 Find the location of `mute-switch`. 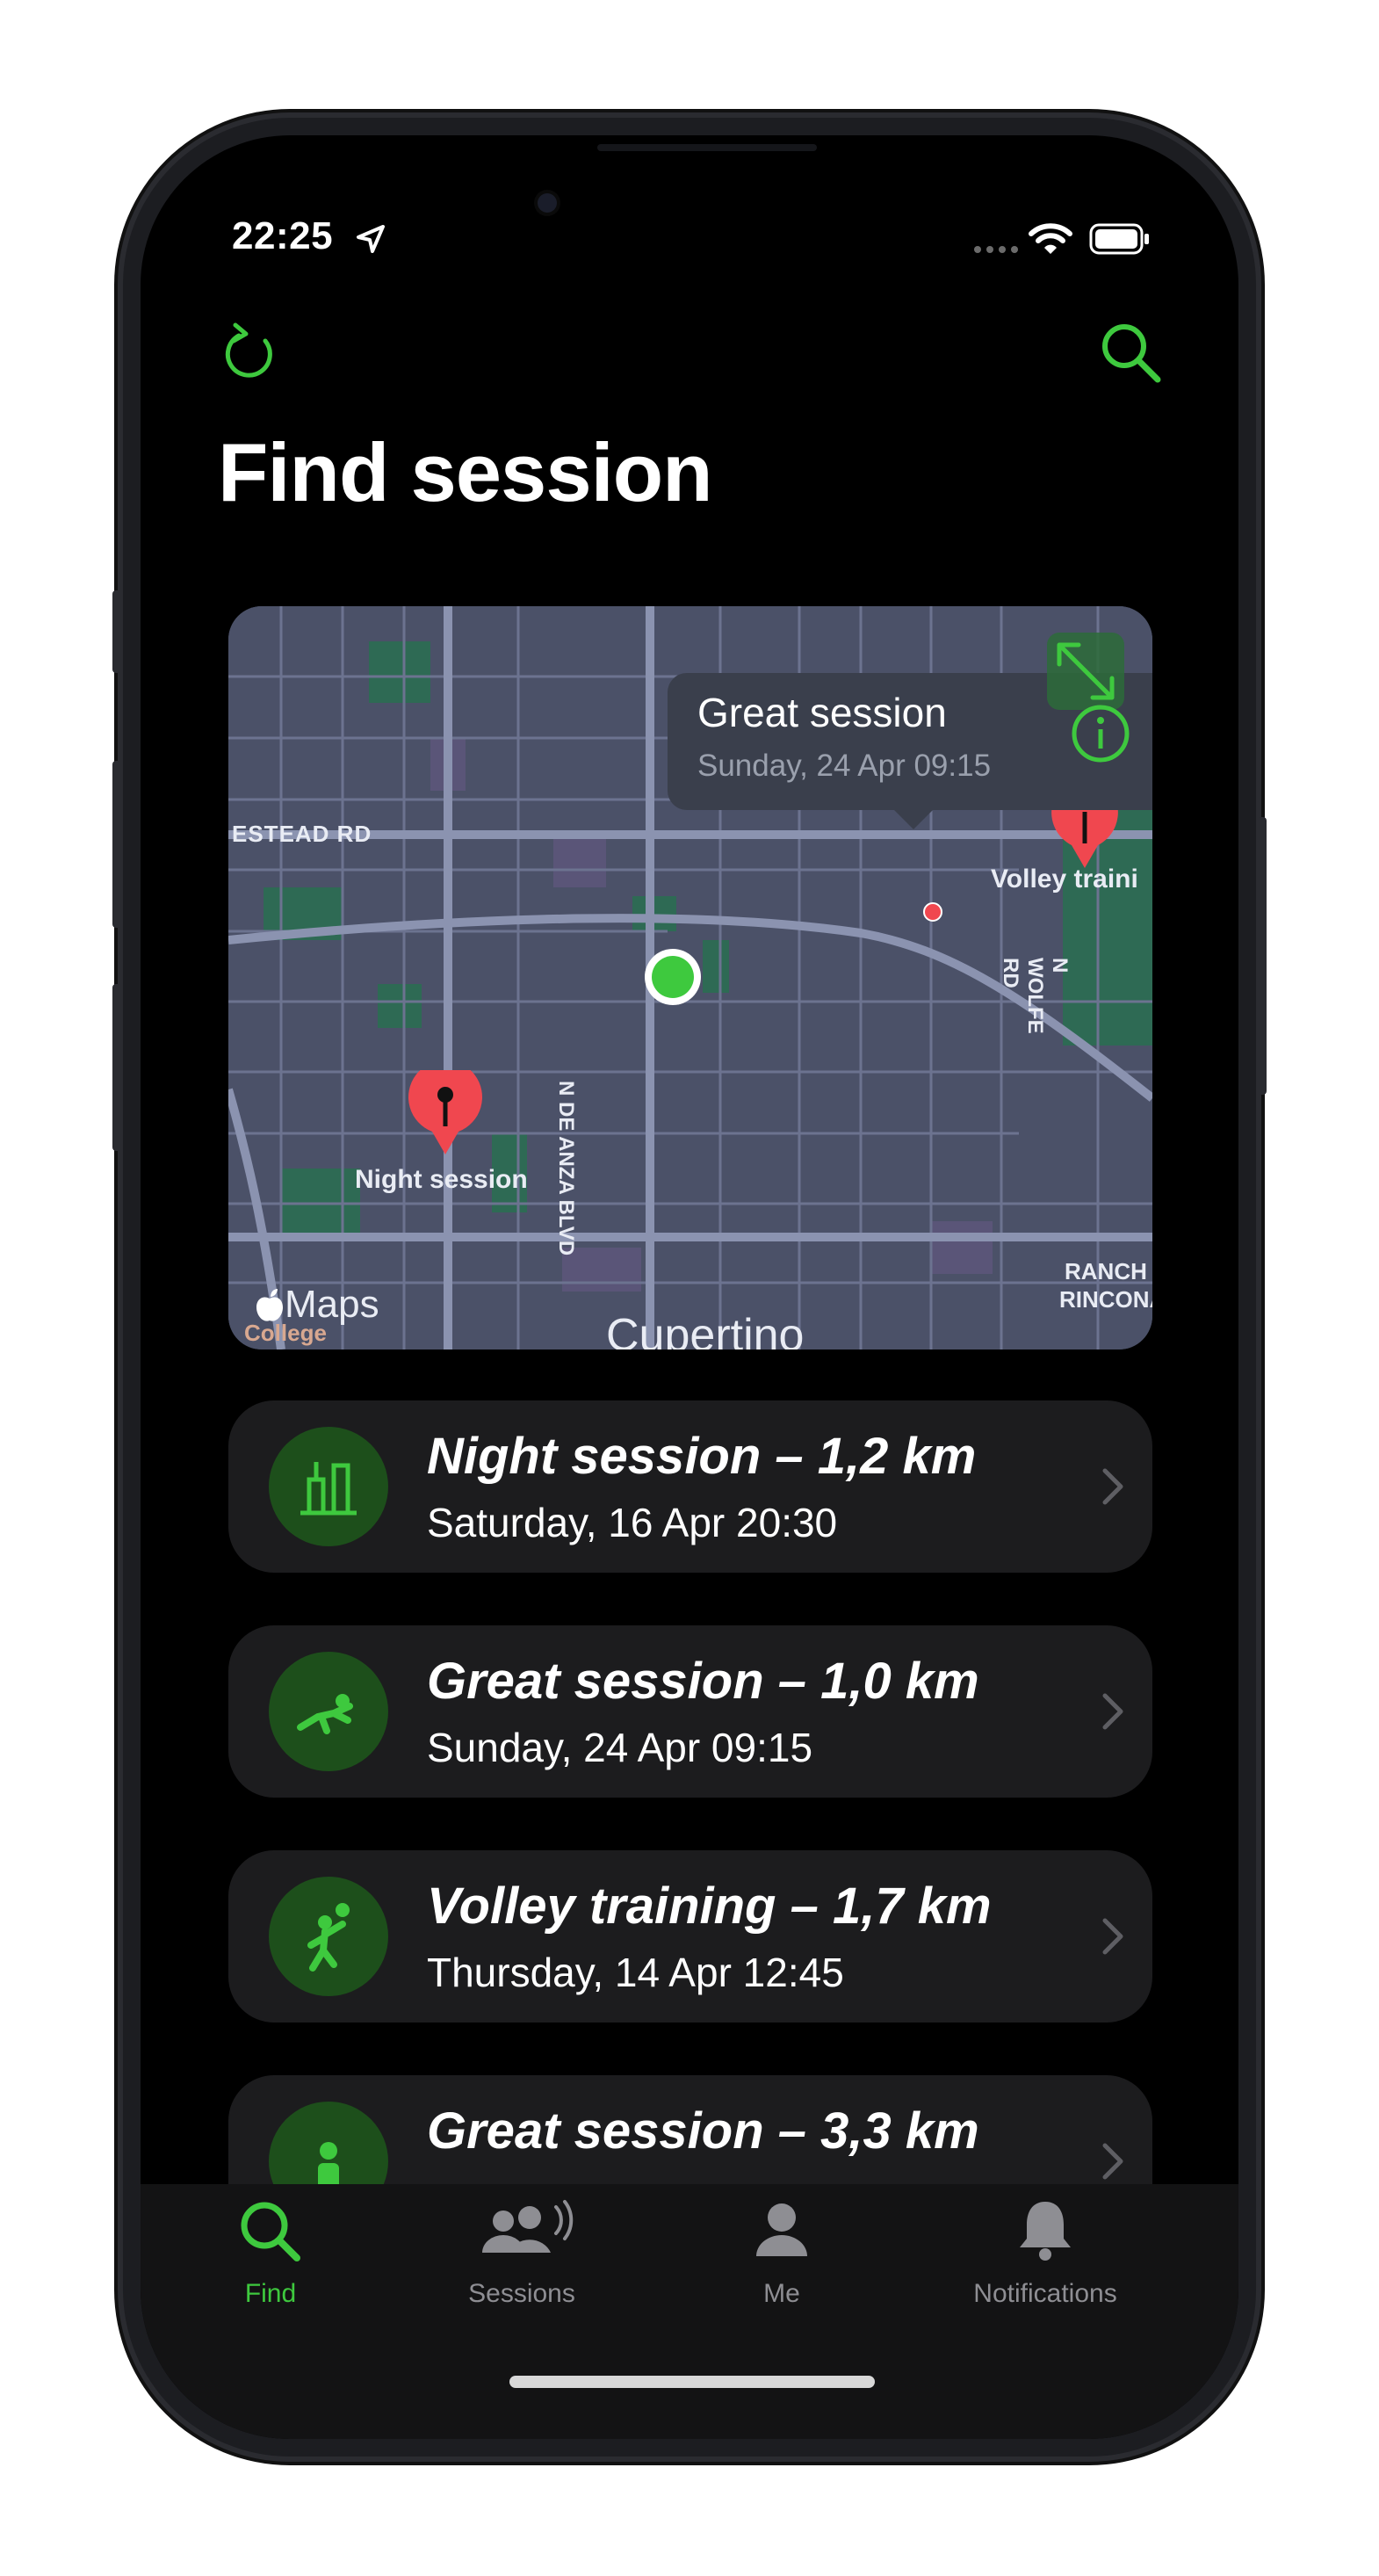

mute-switch is located at coordinates (117, 631).